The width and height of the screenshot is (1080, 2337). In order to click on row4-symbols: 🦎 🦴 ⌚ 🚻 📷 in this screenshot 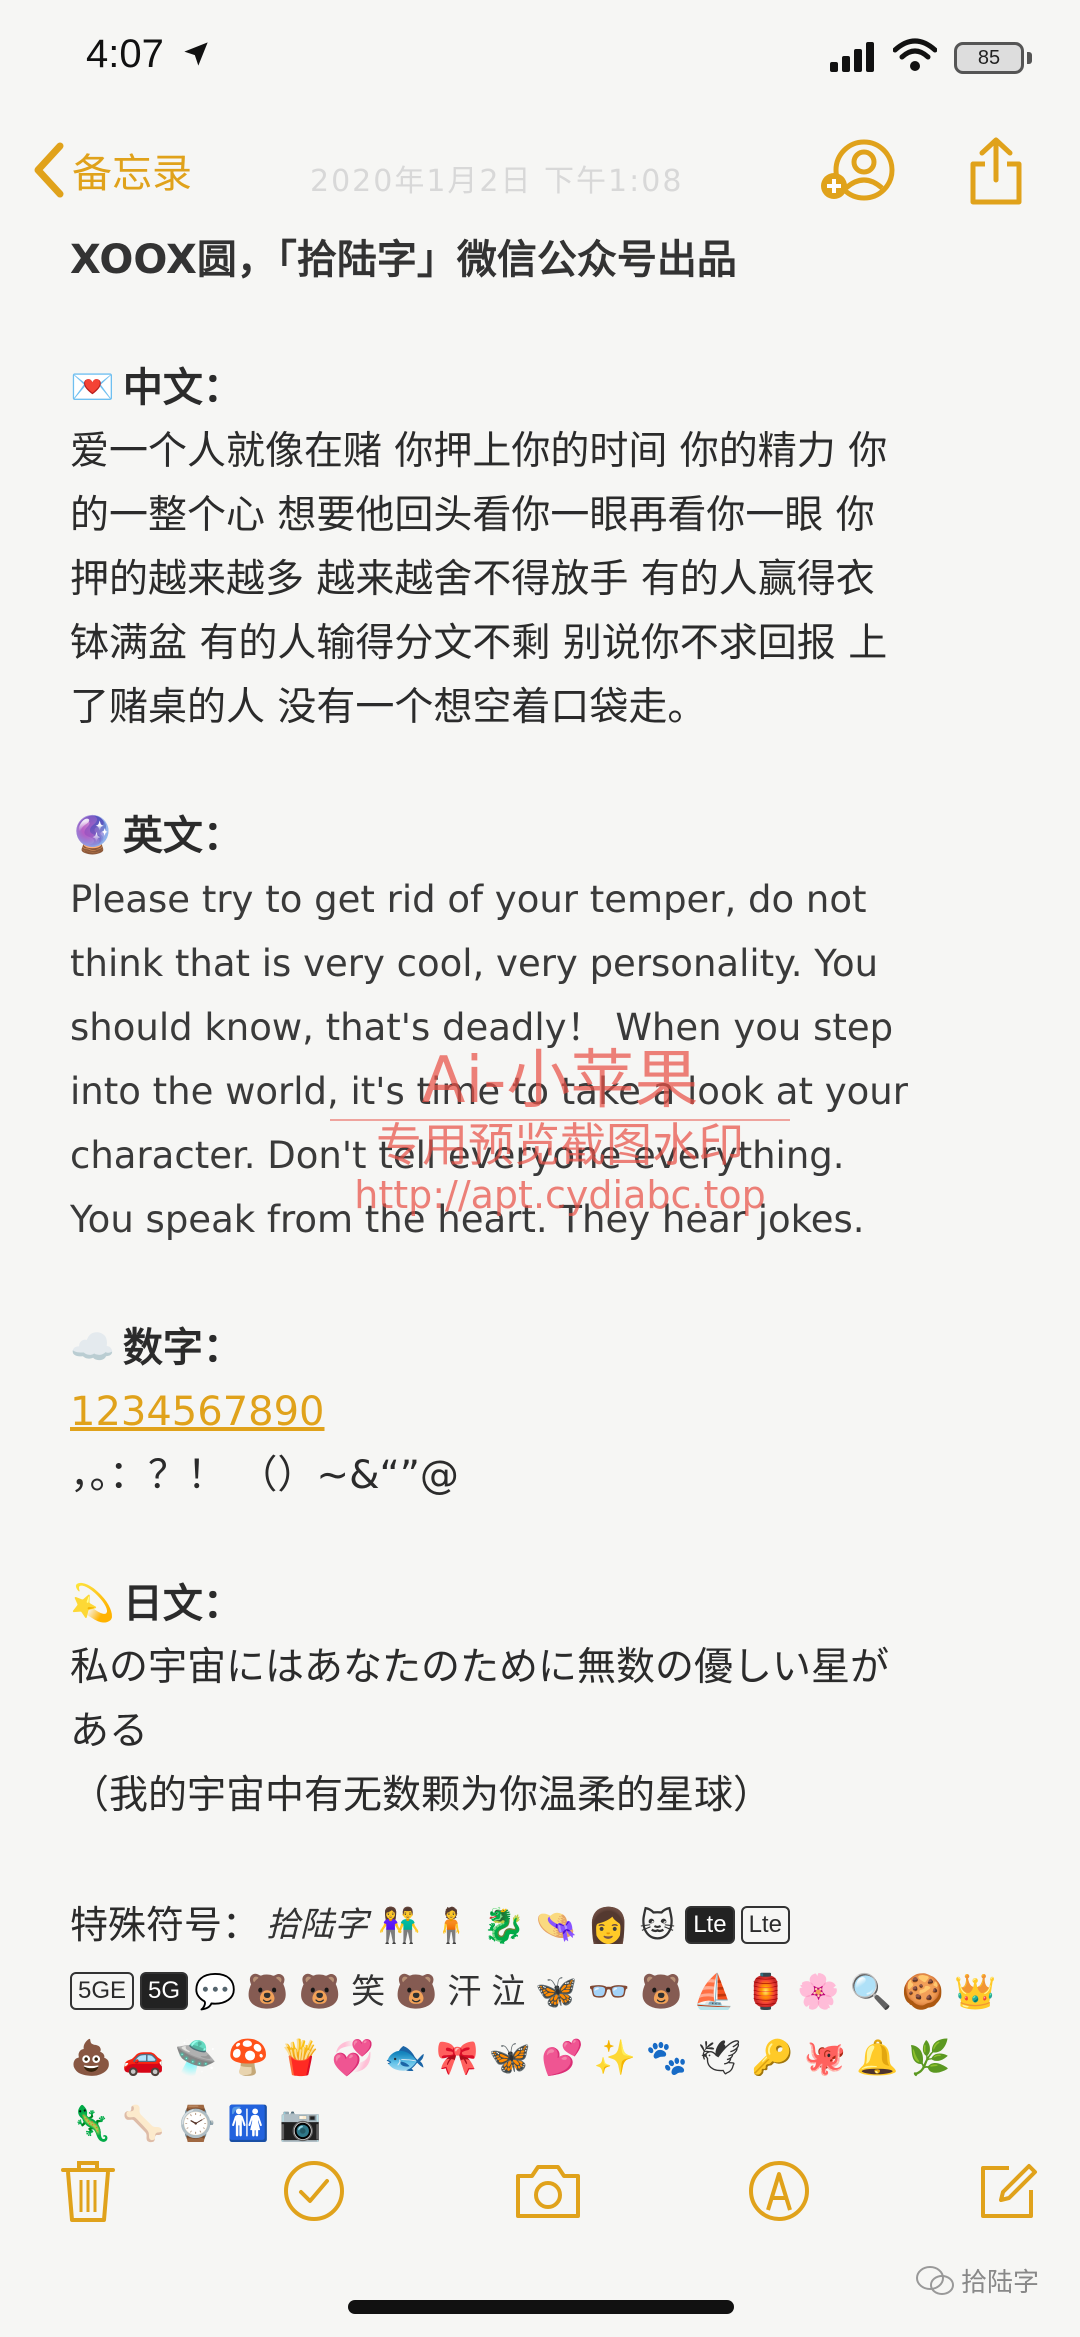, I will do `click(201, 2123)`.